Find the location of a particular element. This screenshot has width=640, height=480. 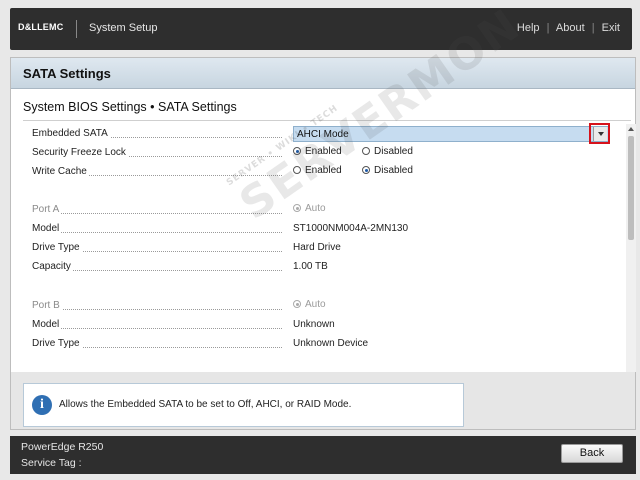

setting-port-b: Port B Auto is located at coordinates (322, 307).